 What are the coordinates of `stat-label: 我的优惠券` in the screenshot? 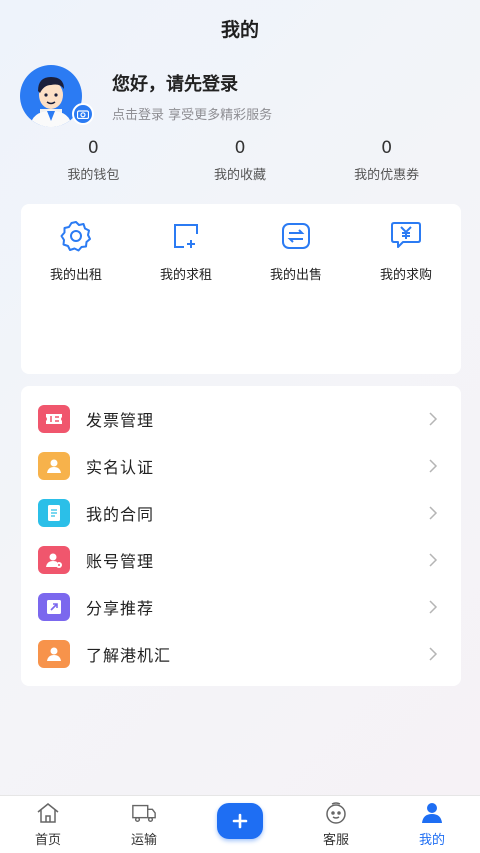 It's located at (387, 175).